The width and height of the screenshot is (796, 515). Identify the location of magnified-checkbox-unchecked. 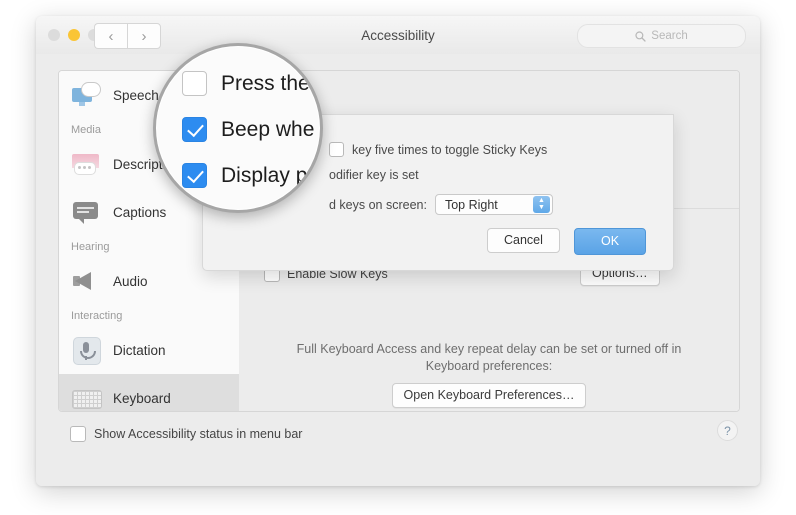
(194, 83).